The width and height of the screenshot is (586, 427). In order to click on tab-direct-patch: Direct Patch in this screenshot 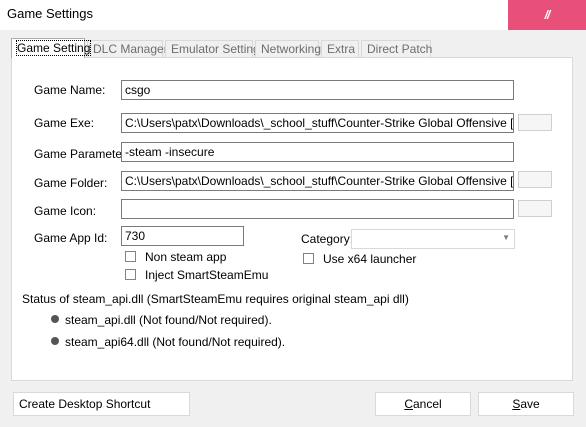, I will do `click(397, 48)`.